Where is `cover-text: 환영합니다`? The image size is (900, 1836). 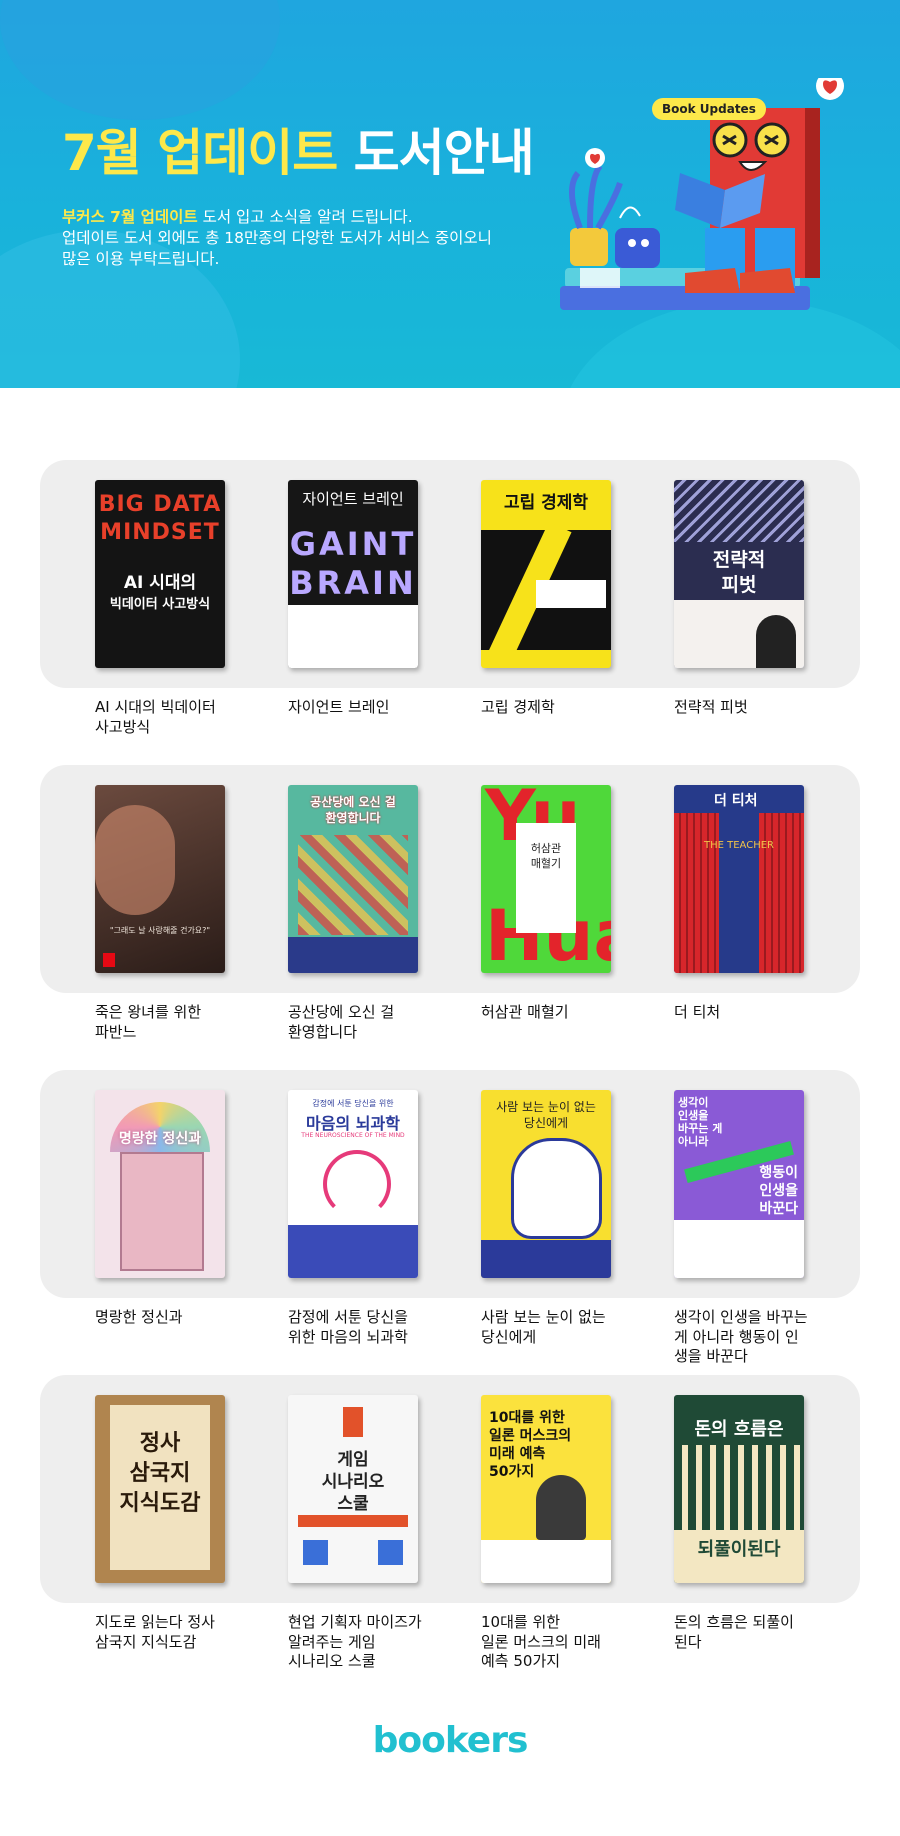 cover-text: 환영합니다 is located at coordinates (353, 818).